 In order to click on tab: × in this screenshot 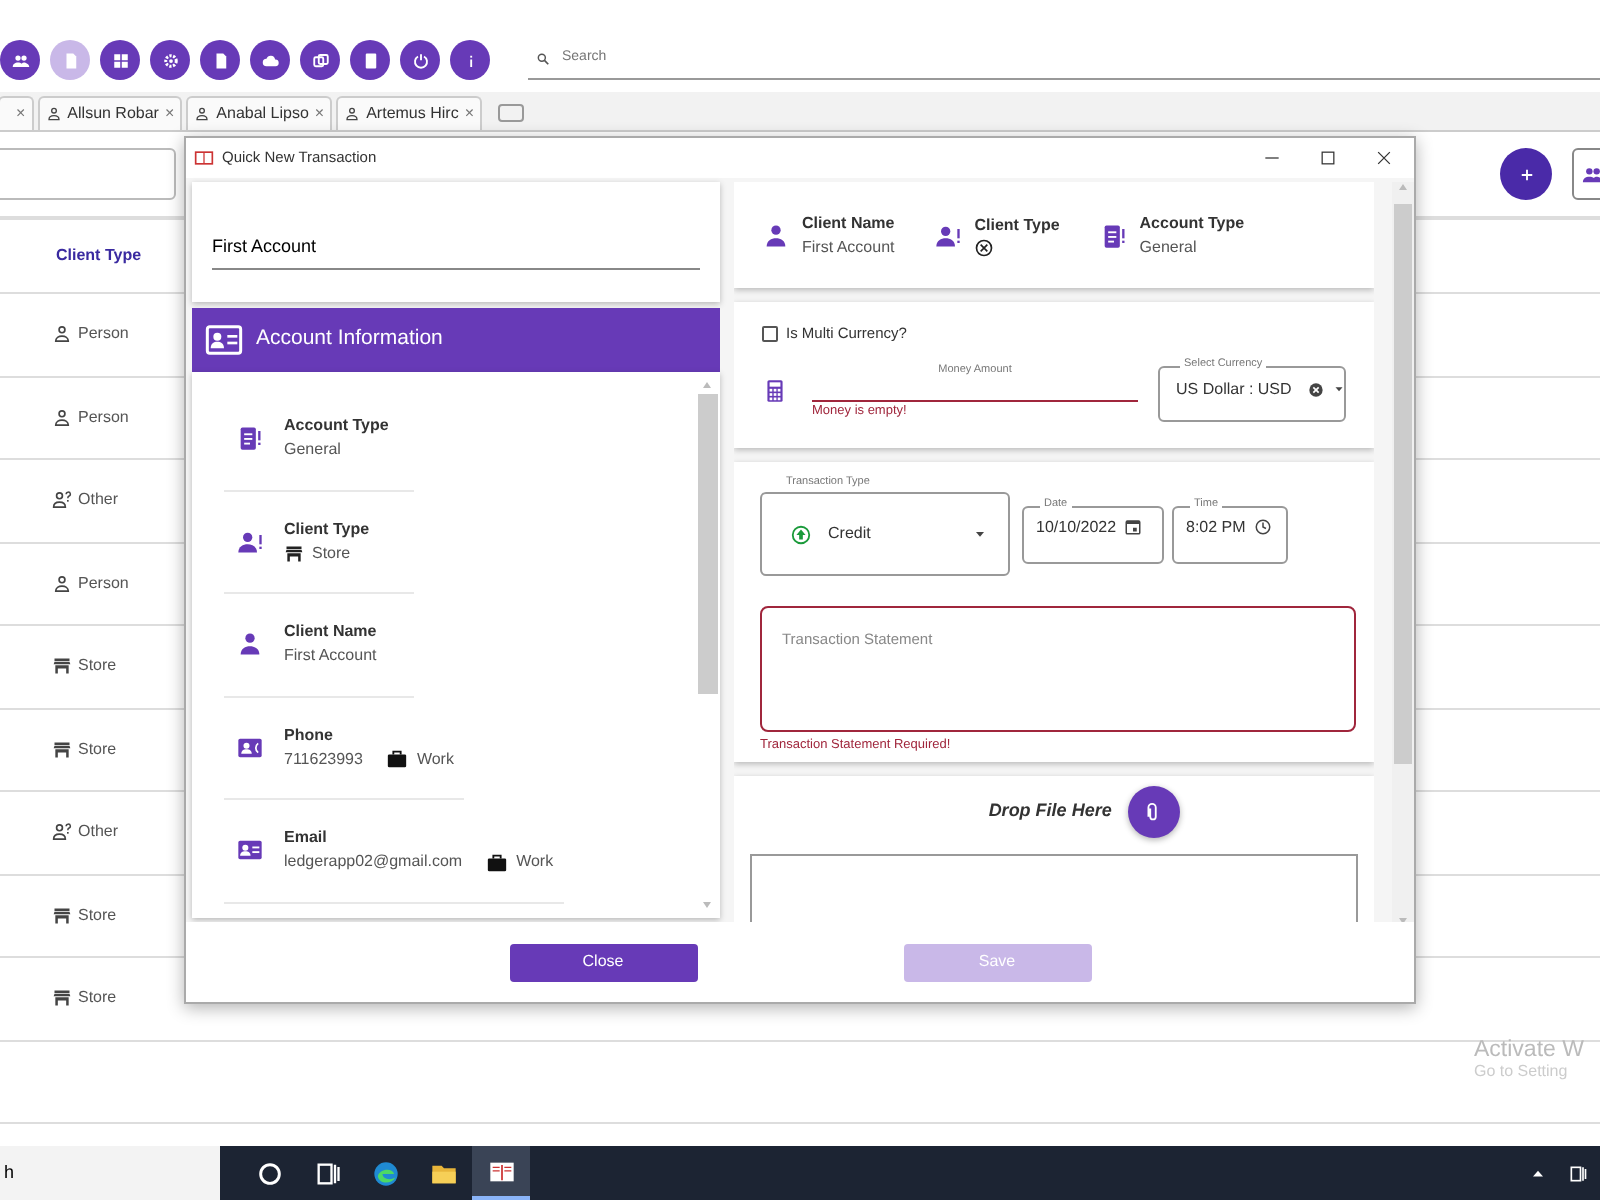, I will do `click(17, 113)`.